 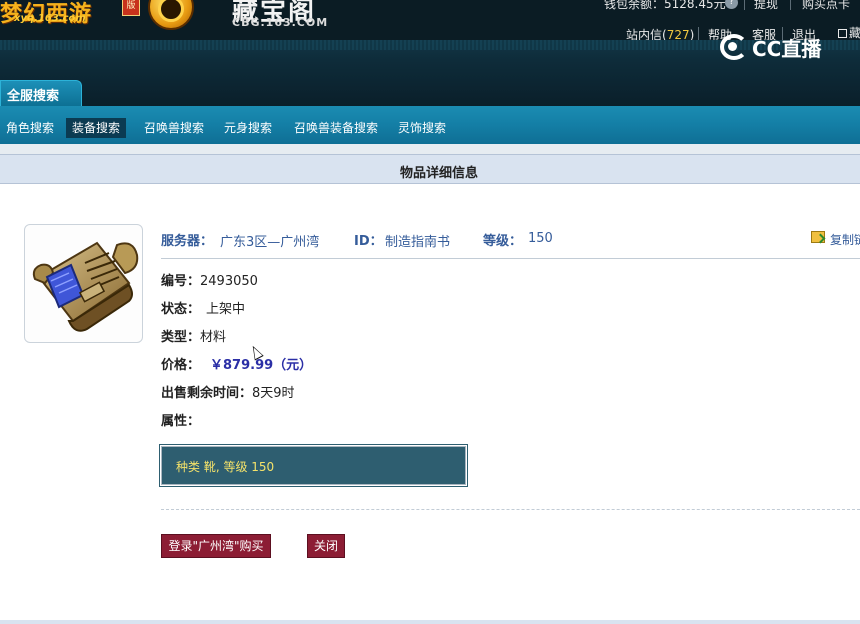 What do you see at coordinates (430, 149) in the screenshot?
I see `content-spacer` at bounding box center [430, 149].